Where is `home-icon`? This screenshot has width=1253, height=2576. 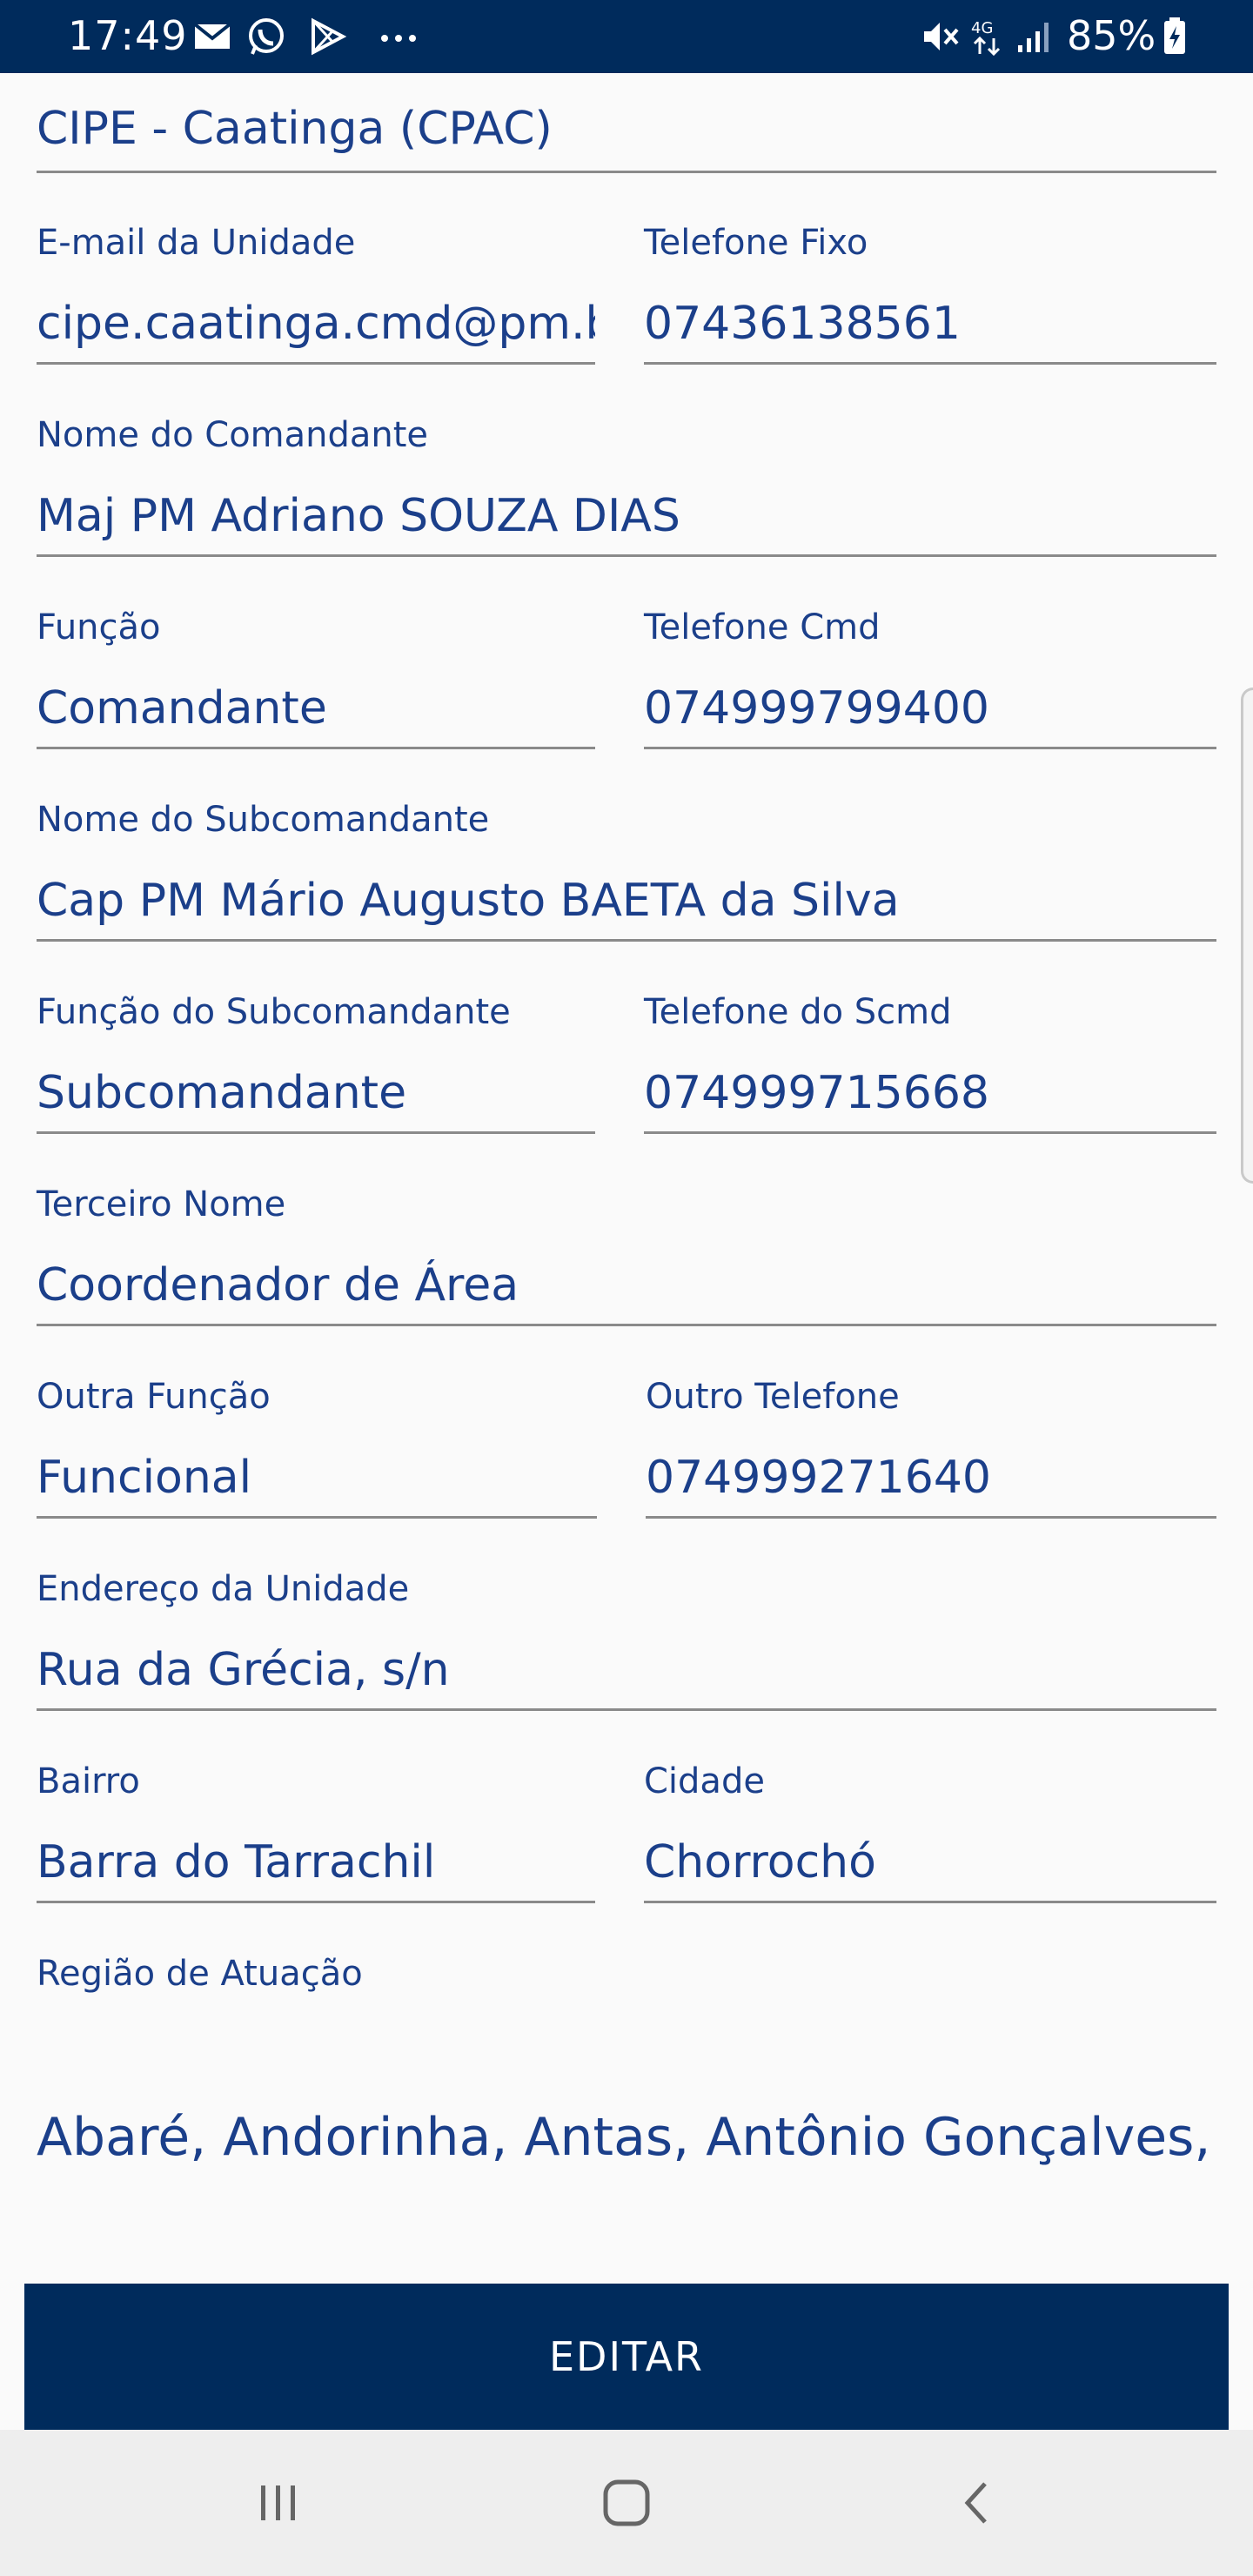
home-icon is located at coordinates (626, 2502).